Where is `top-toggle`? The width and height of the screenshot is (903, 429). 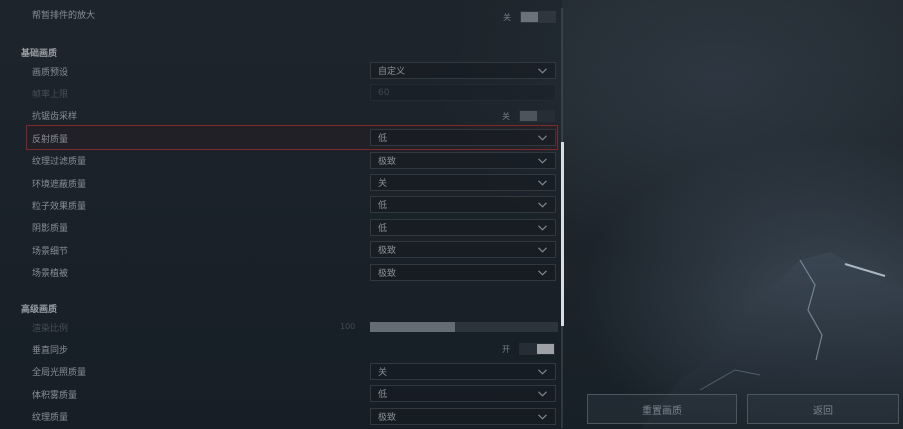 top-toggle is located at coordinates (538, 17).